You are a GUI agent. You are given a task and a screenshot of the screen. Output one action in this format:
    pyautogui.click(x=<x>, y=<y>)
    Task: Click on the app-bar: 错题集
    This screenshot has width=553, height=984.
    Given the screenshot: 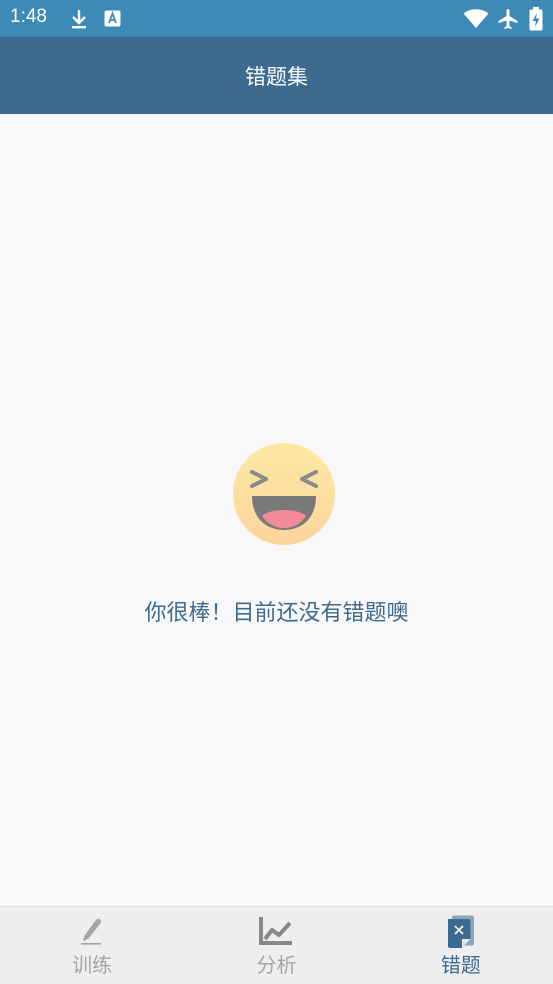 What is the action you would take?
    pyautogui.click(x=276, y=75)
    